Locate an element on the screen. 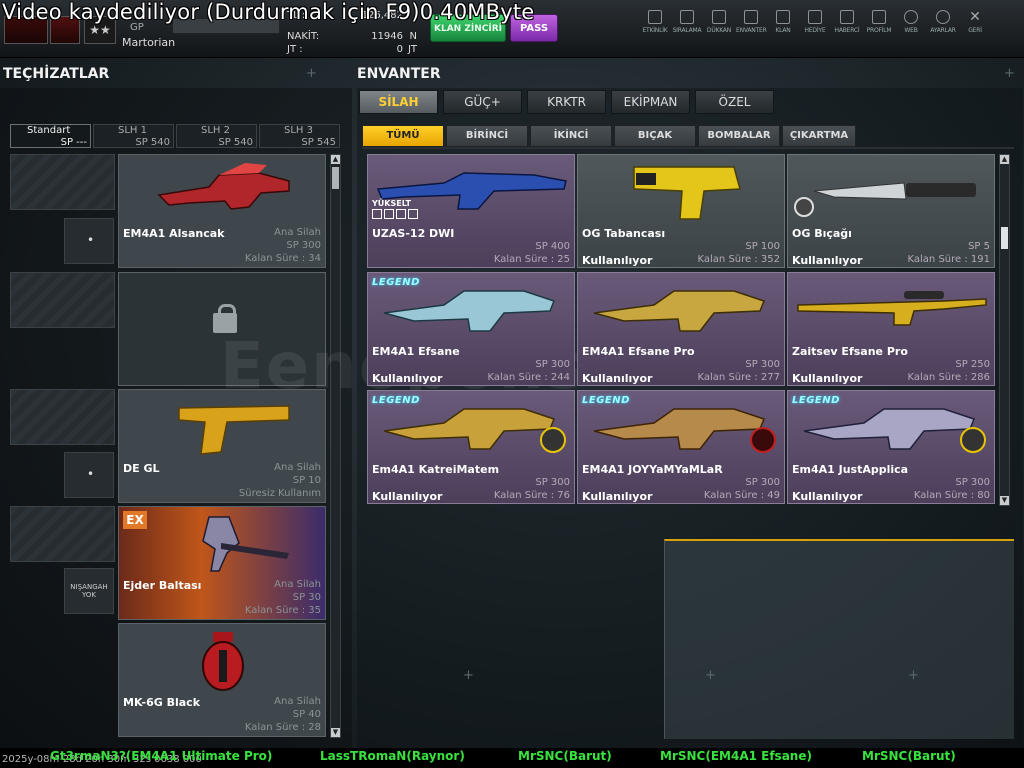  item-name: OG Bıçağı is located at coordinates (822, 233).